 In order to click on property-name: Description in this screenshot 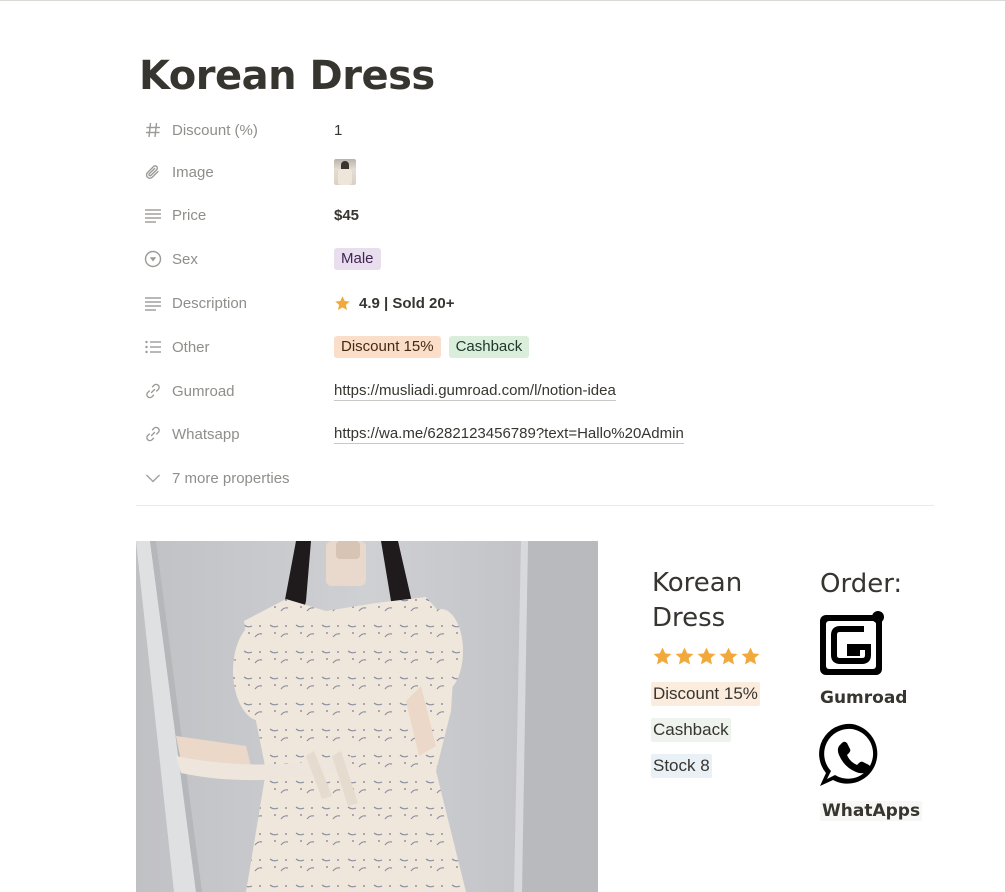, I will do `click(235, 303)`.